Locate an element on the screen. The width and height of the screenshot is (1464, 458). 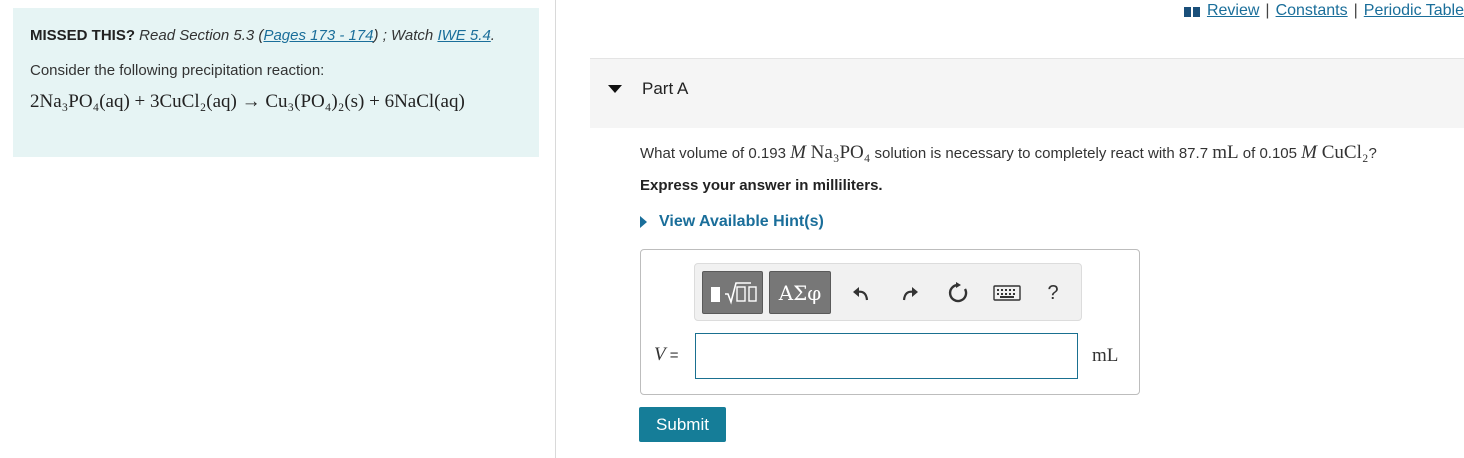
answer-box: ΑΣφ ? V = mL is located at coordinates (890, 322).